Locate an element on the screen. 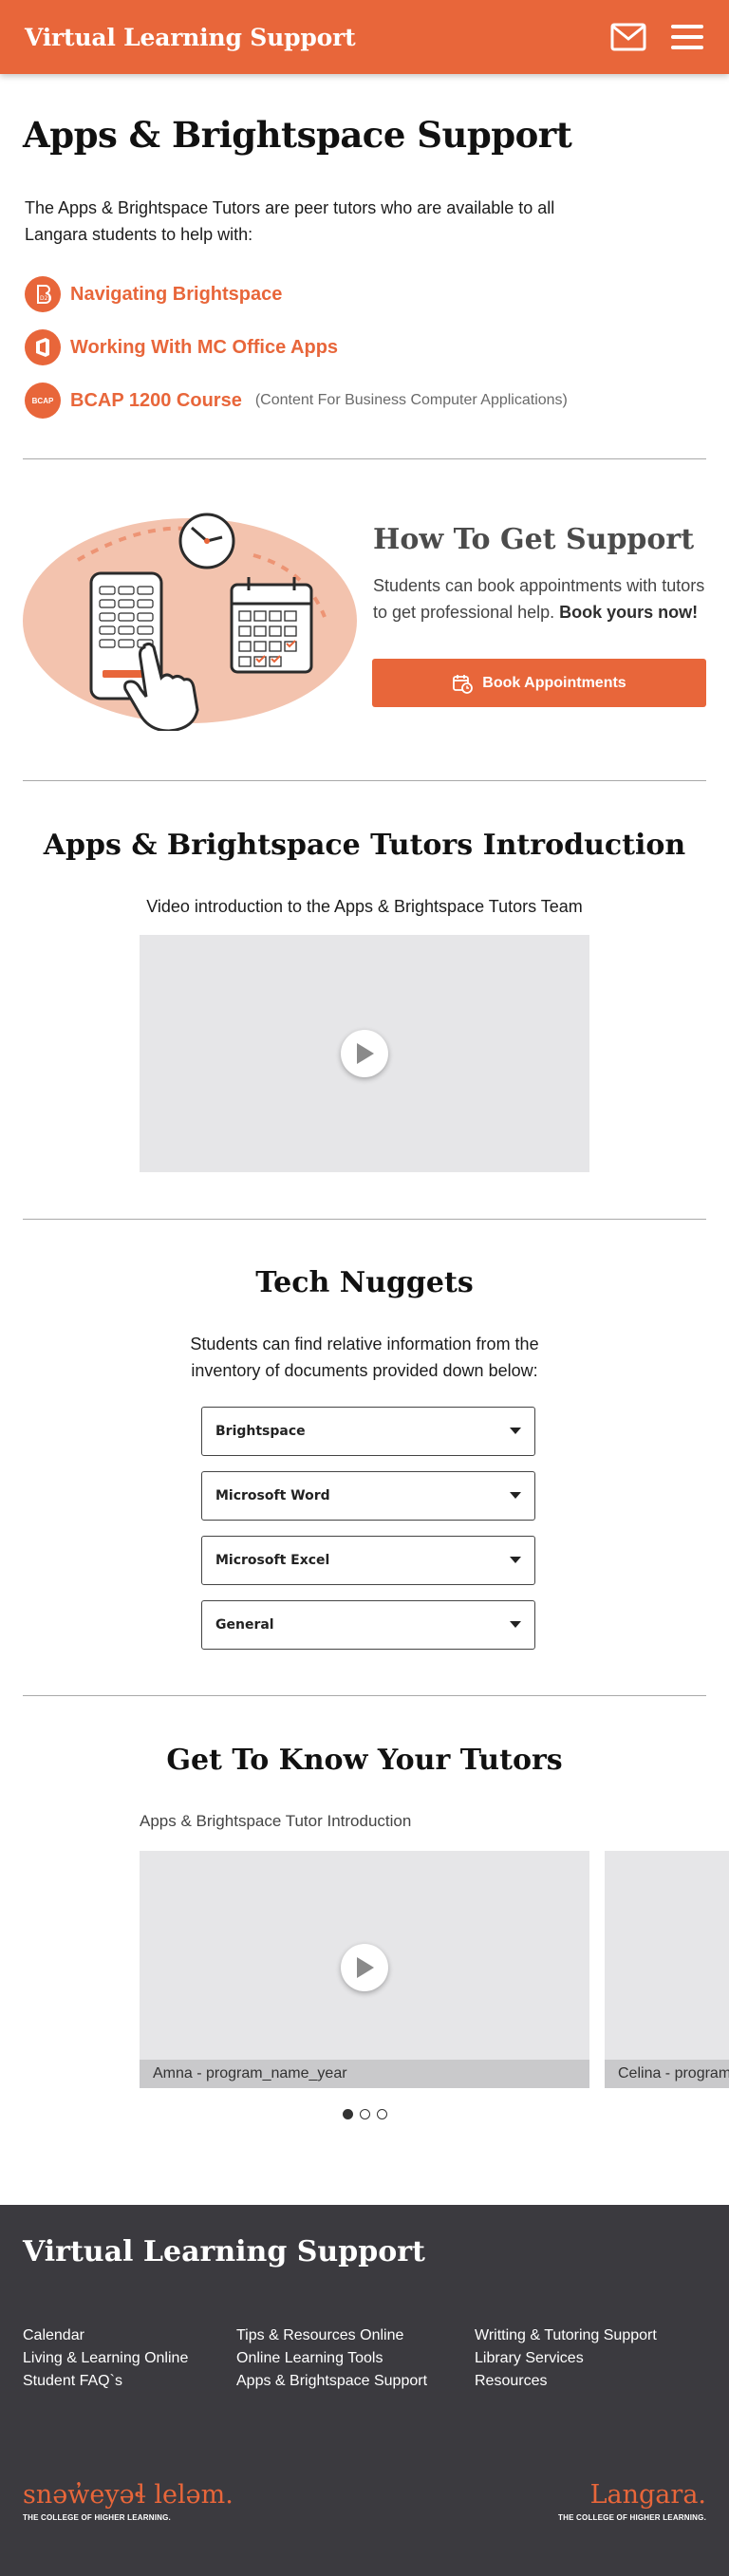  office-icon is located at coordinates (43, 347).